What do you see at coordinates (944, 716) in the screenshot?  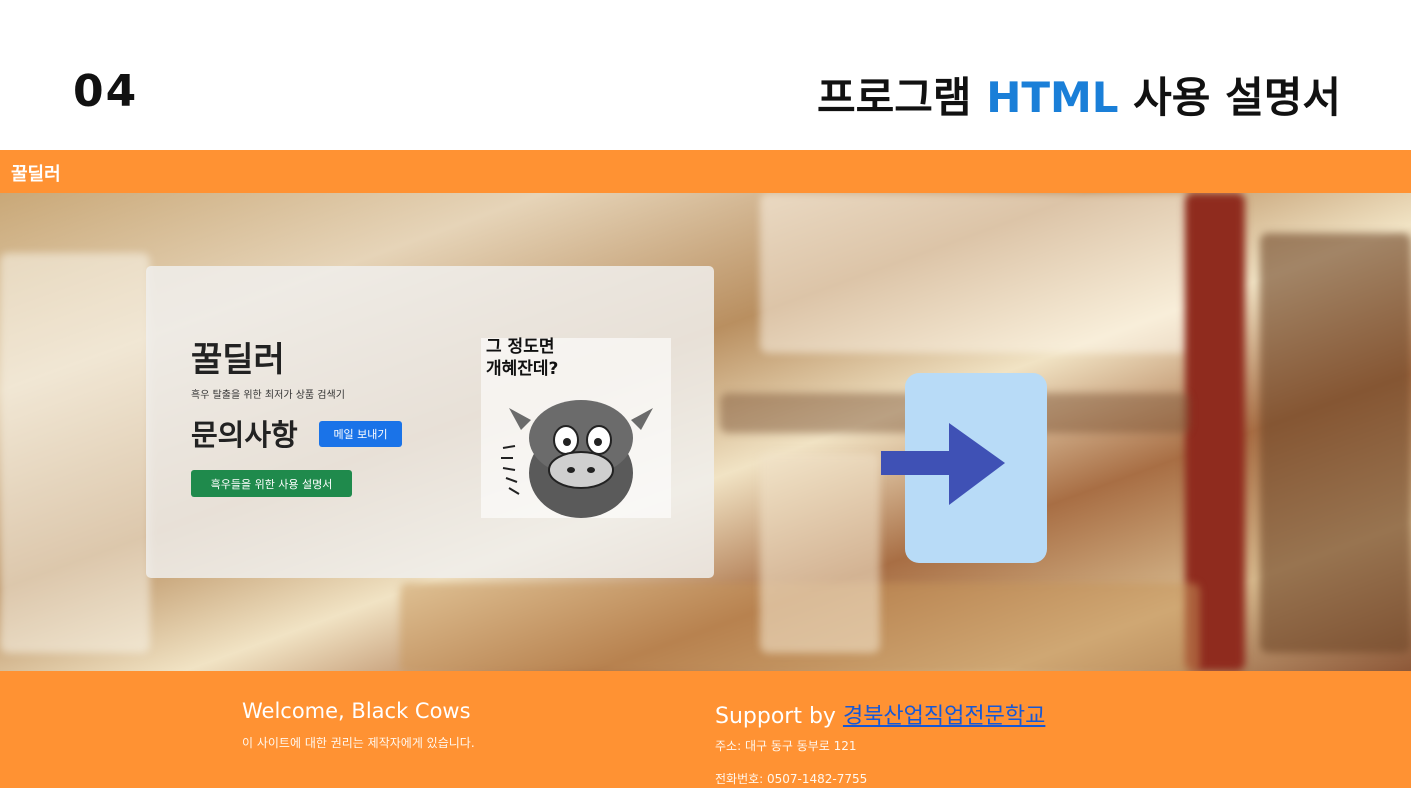 I see `school-link: 경북산업직업전문학교` at bounding box center [944, 716].